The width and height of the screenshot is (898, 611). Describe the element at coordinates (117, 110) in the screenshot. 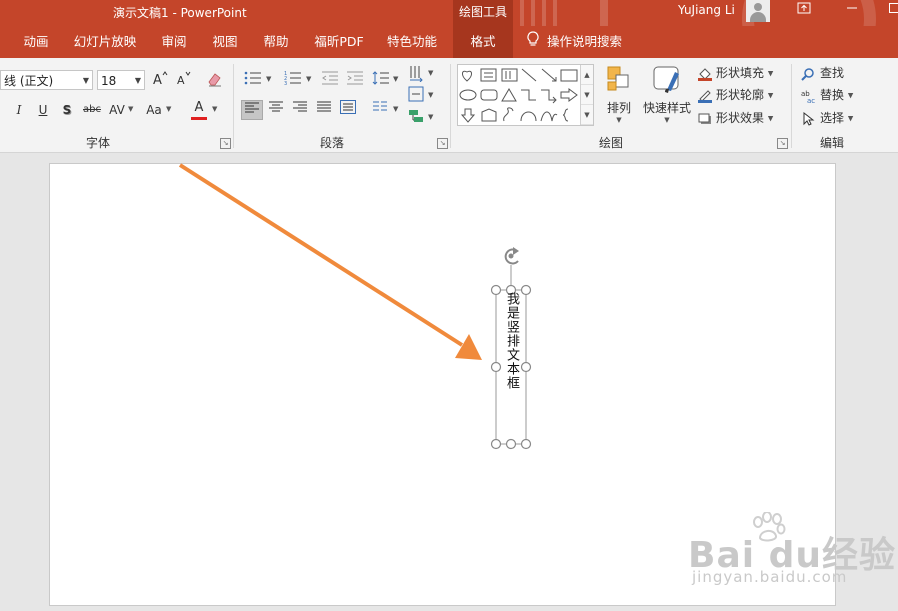

I see `character-spacing-button: AV` at that location.